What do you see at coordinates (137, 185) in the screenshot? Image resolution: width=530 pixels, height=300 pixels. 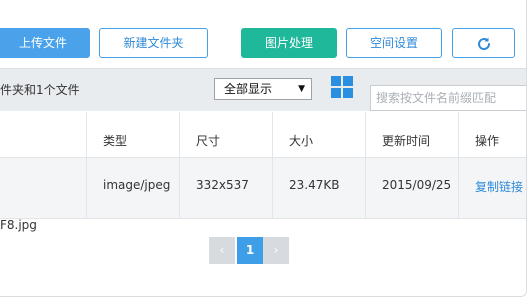 I see `row-type: image/jpeg` at bounding box center [137, 185].